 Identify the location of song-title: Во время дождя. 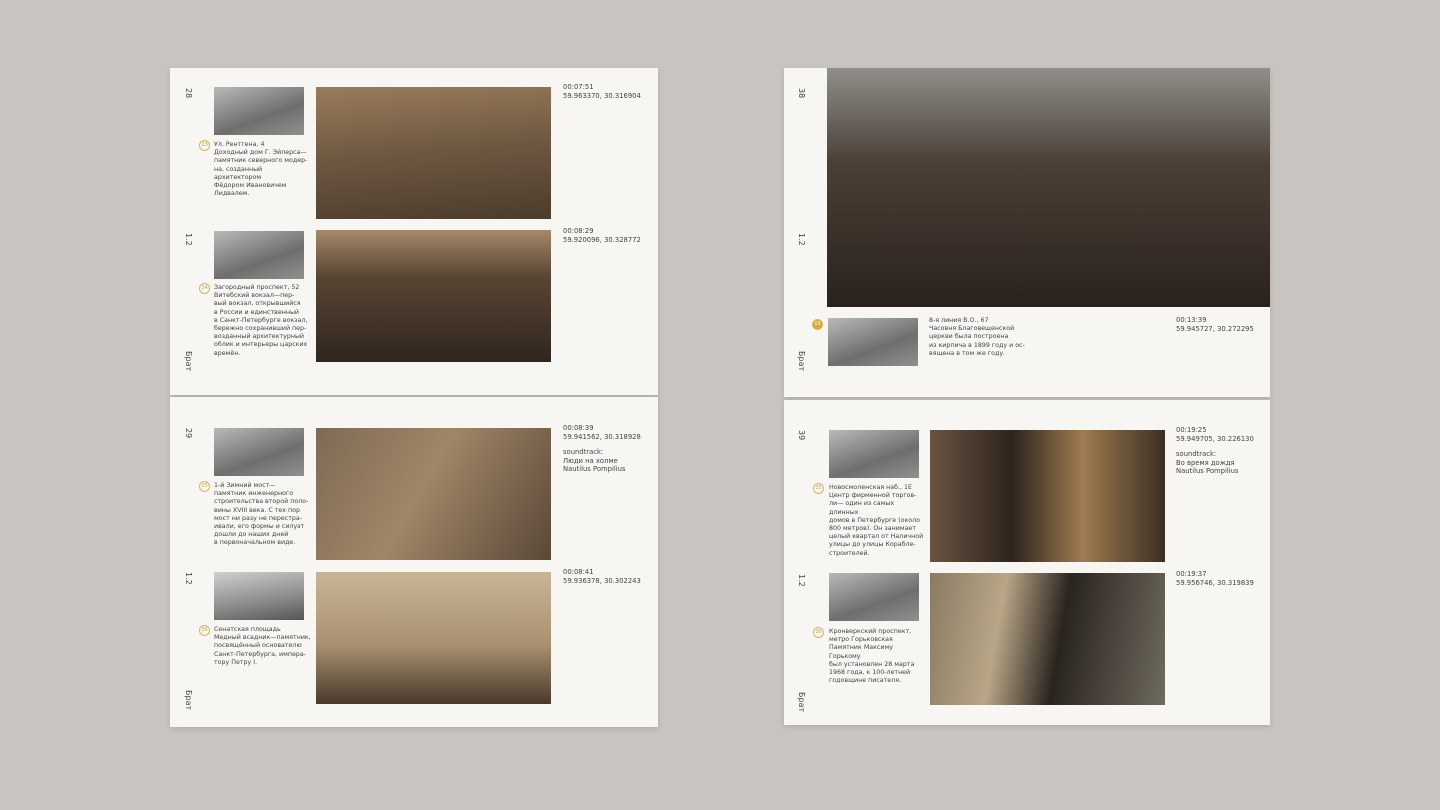
(1205, 462).